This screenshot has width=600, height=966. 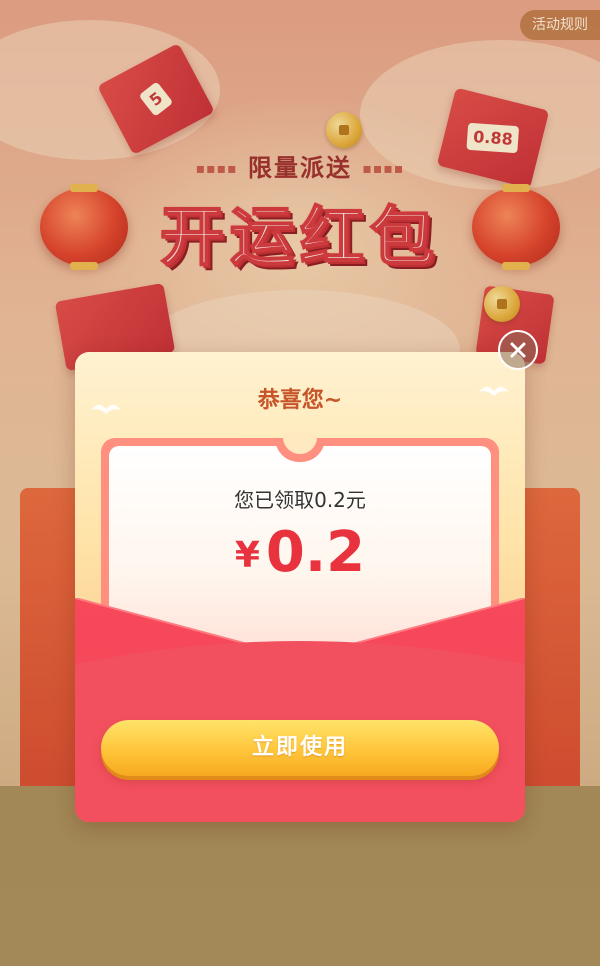 I want to click on close-button, so click(x=518, y=350).